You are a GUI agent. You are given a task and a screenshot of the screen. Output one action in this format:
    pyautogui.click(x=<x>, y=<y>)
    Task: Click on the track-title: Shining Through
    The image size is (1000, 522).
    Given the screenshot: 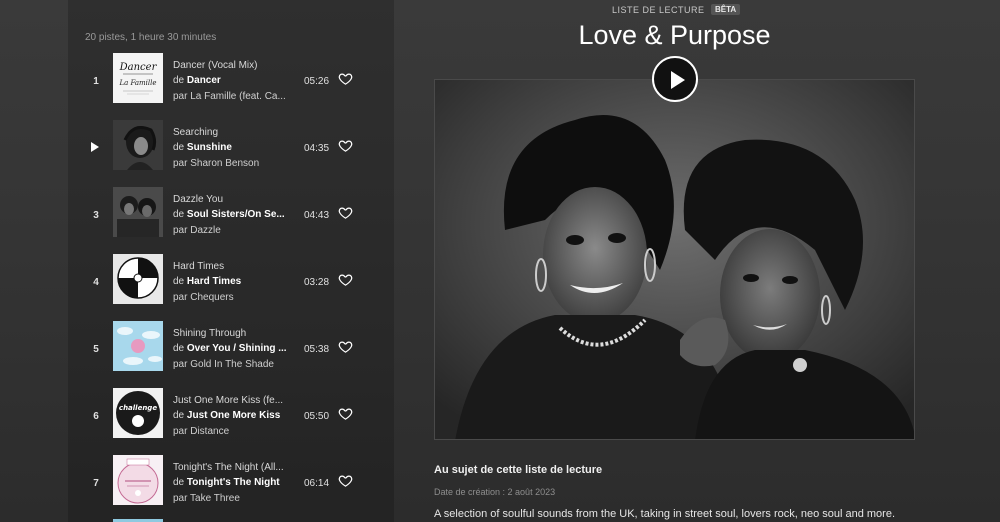 What is the action you would take?
    pyautogui.click(x=230, y=333)
    